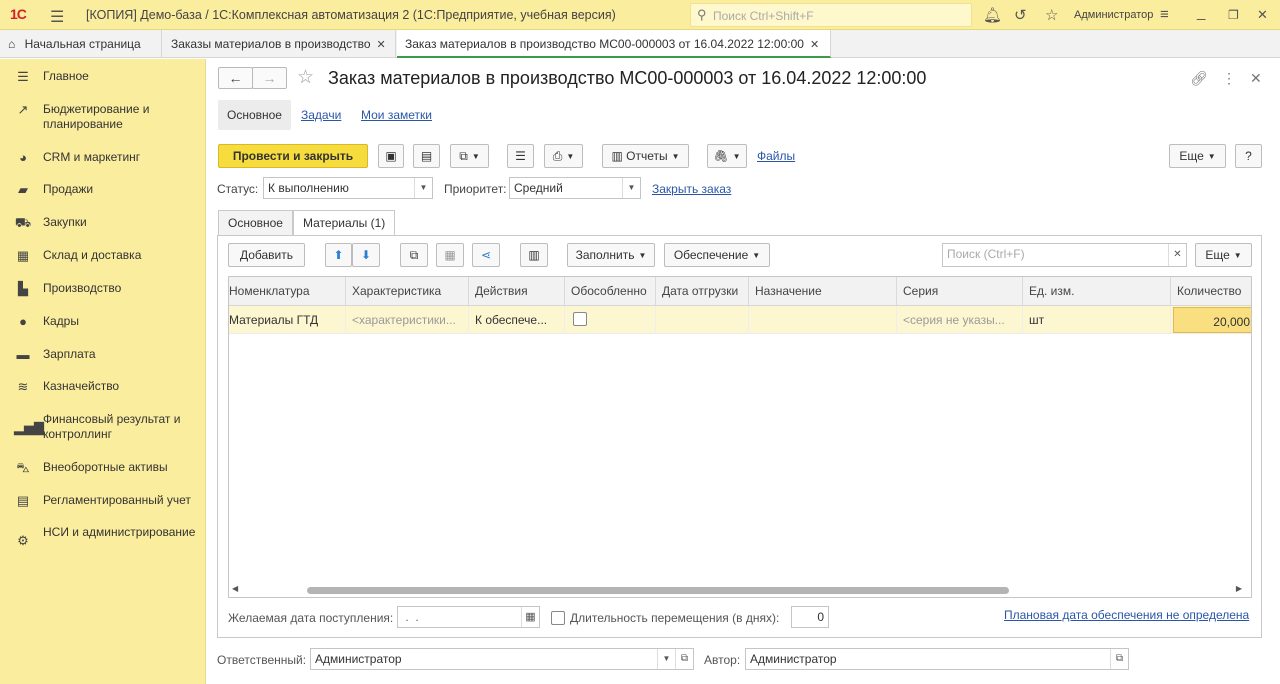  Describe the element at coordinates (119, 532) in the screenshot. I see `sidebar-item-label: НСИ и администрирование` at that location.